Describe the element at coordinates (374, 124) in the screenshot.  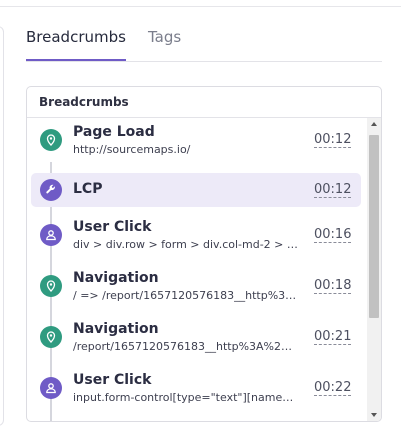
I see `scroll-up-arrow-icon` at that location.